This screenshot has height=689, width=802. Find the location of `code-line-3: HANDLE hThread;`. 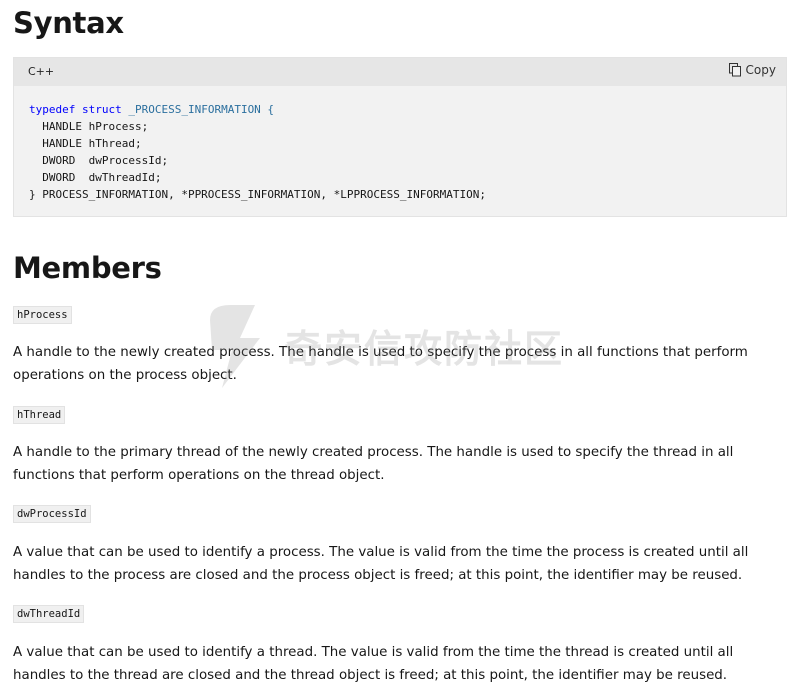

code-line-3: HANDLE hThread; is located at coordinates (85, 143).